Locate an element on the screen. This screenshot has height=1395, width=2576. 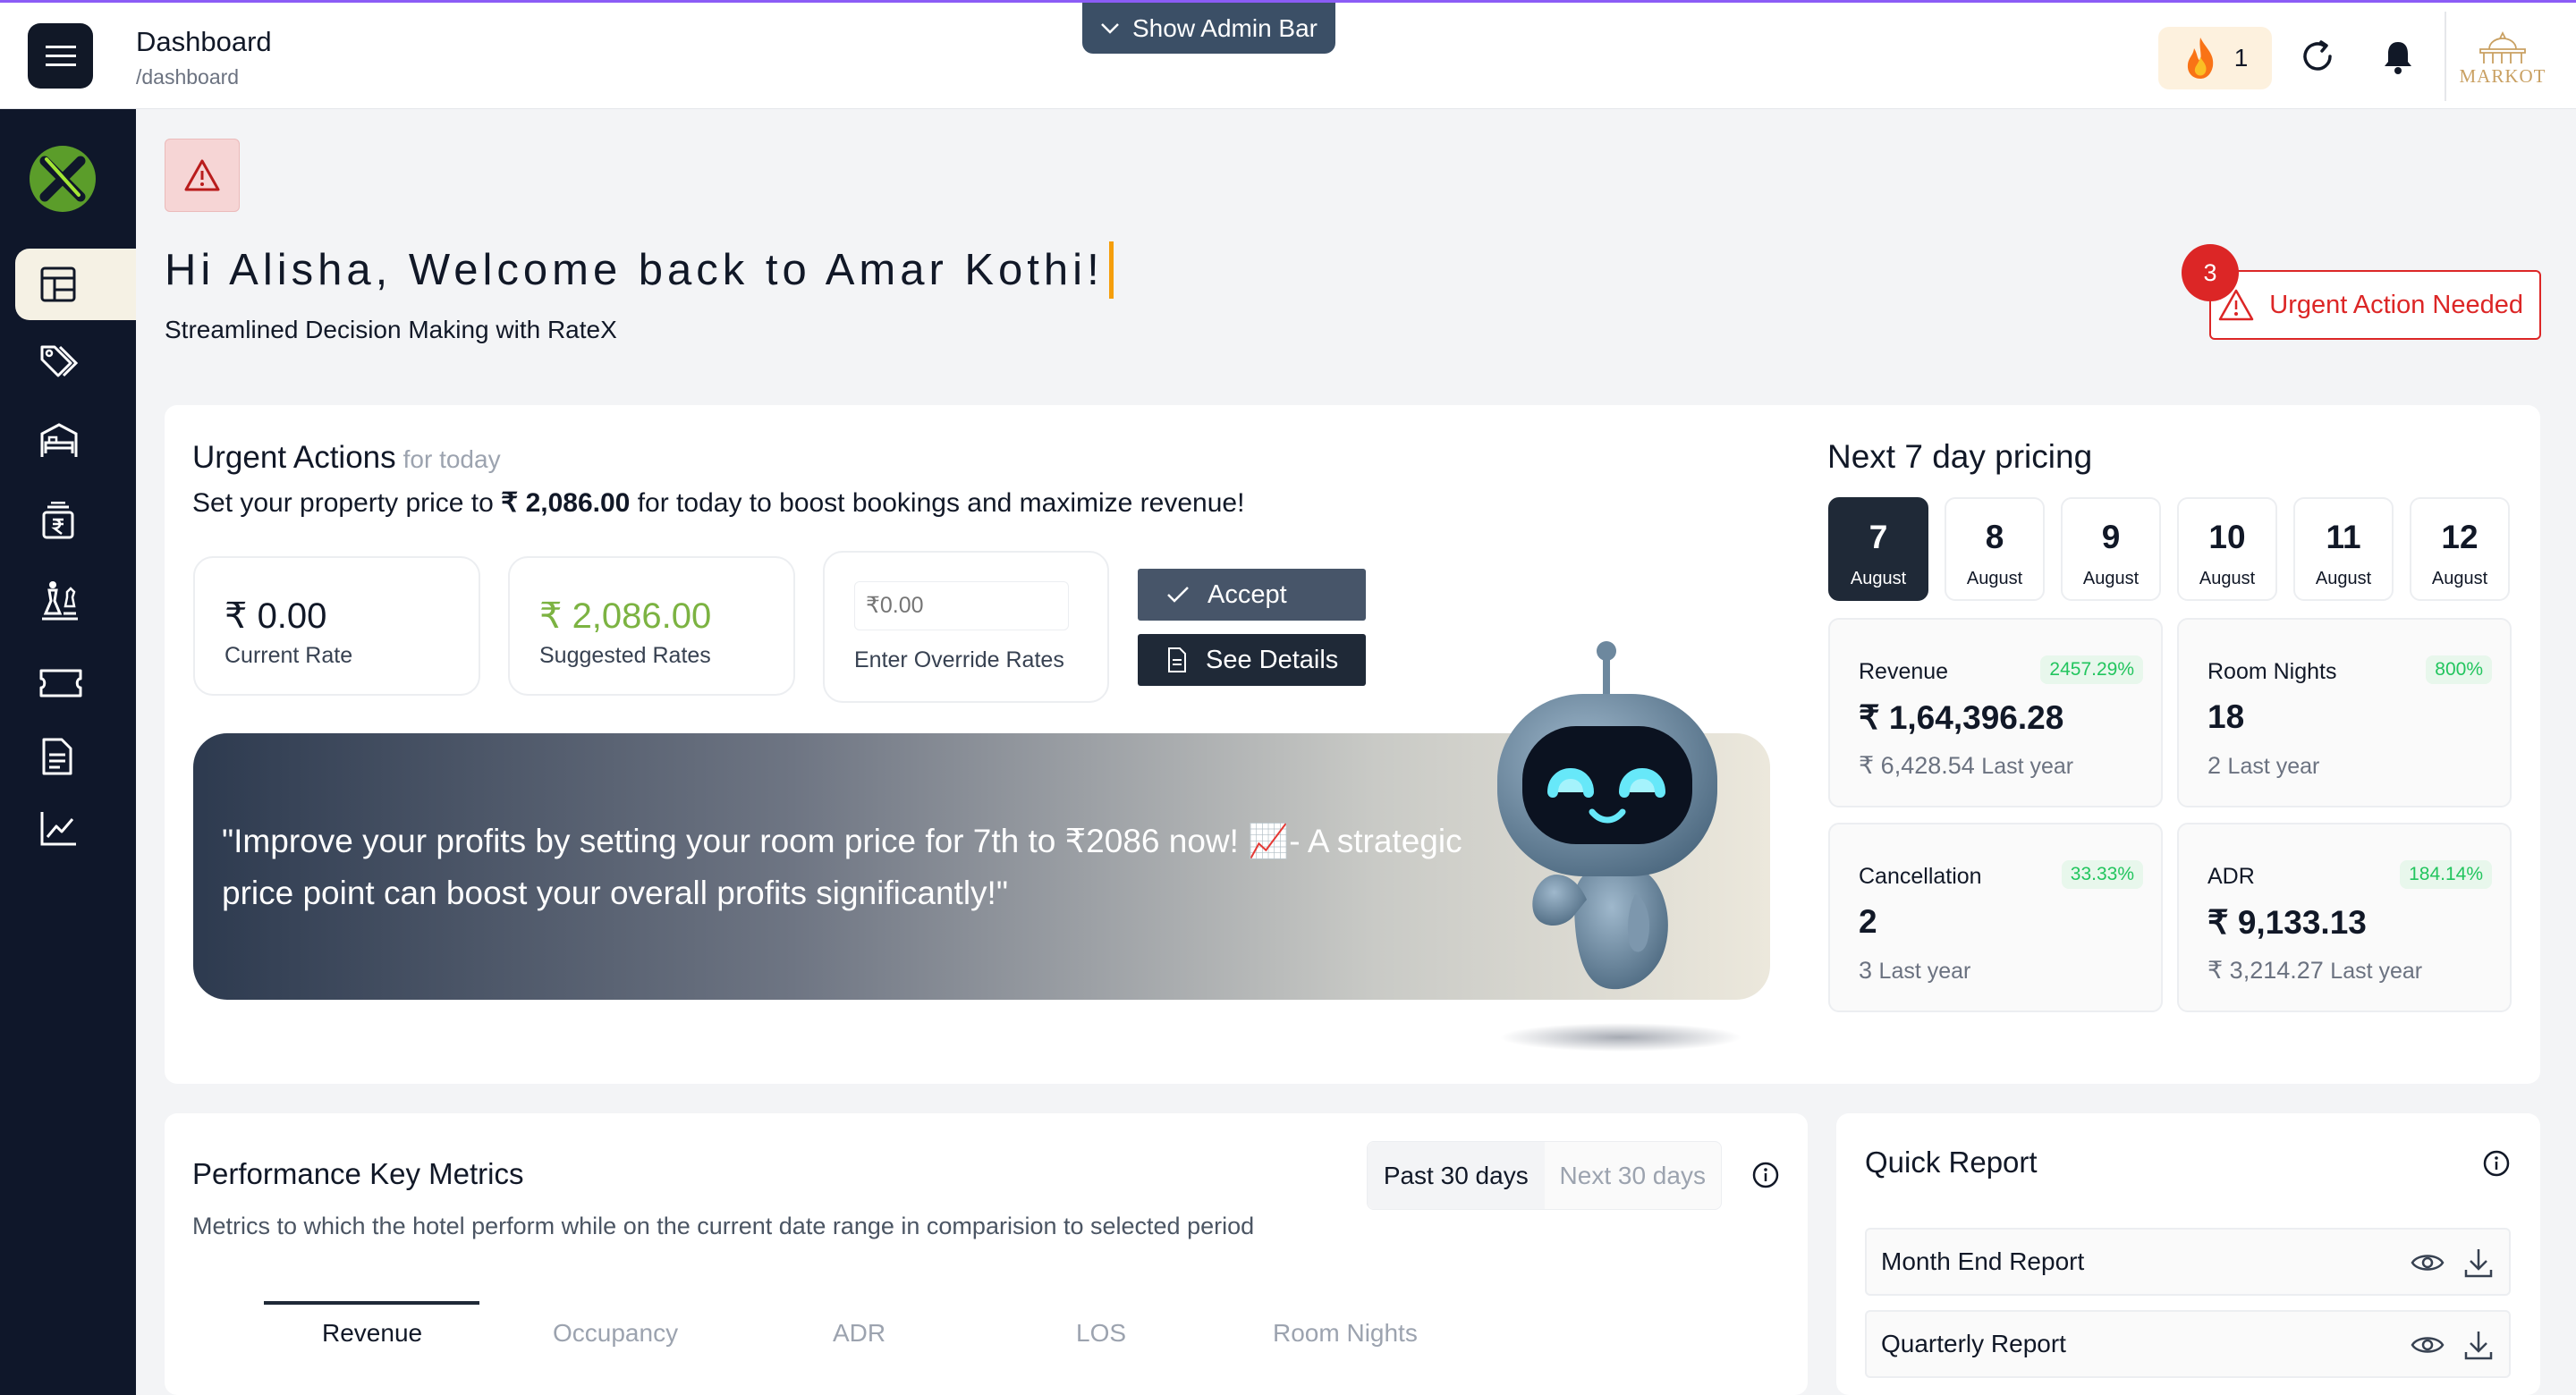
tags-icon is located at coordinates (59, 361).